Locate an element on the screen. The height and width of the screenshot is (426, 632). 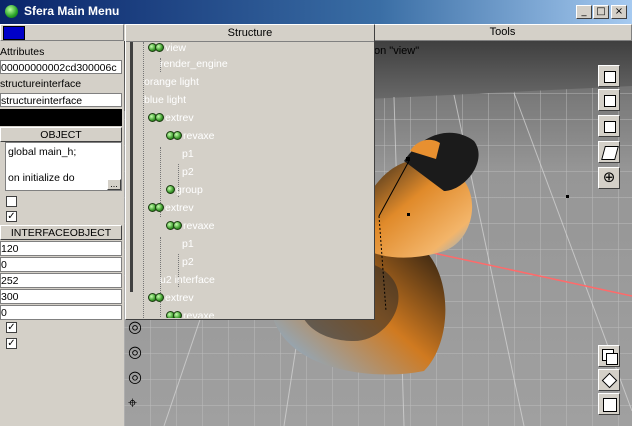
value-field-3: 252 is located at coordinates (61, 280).